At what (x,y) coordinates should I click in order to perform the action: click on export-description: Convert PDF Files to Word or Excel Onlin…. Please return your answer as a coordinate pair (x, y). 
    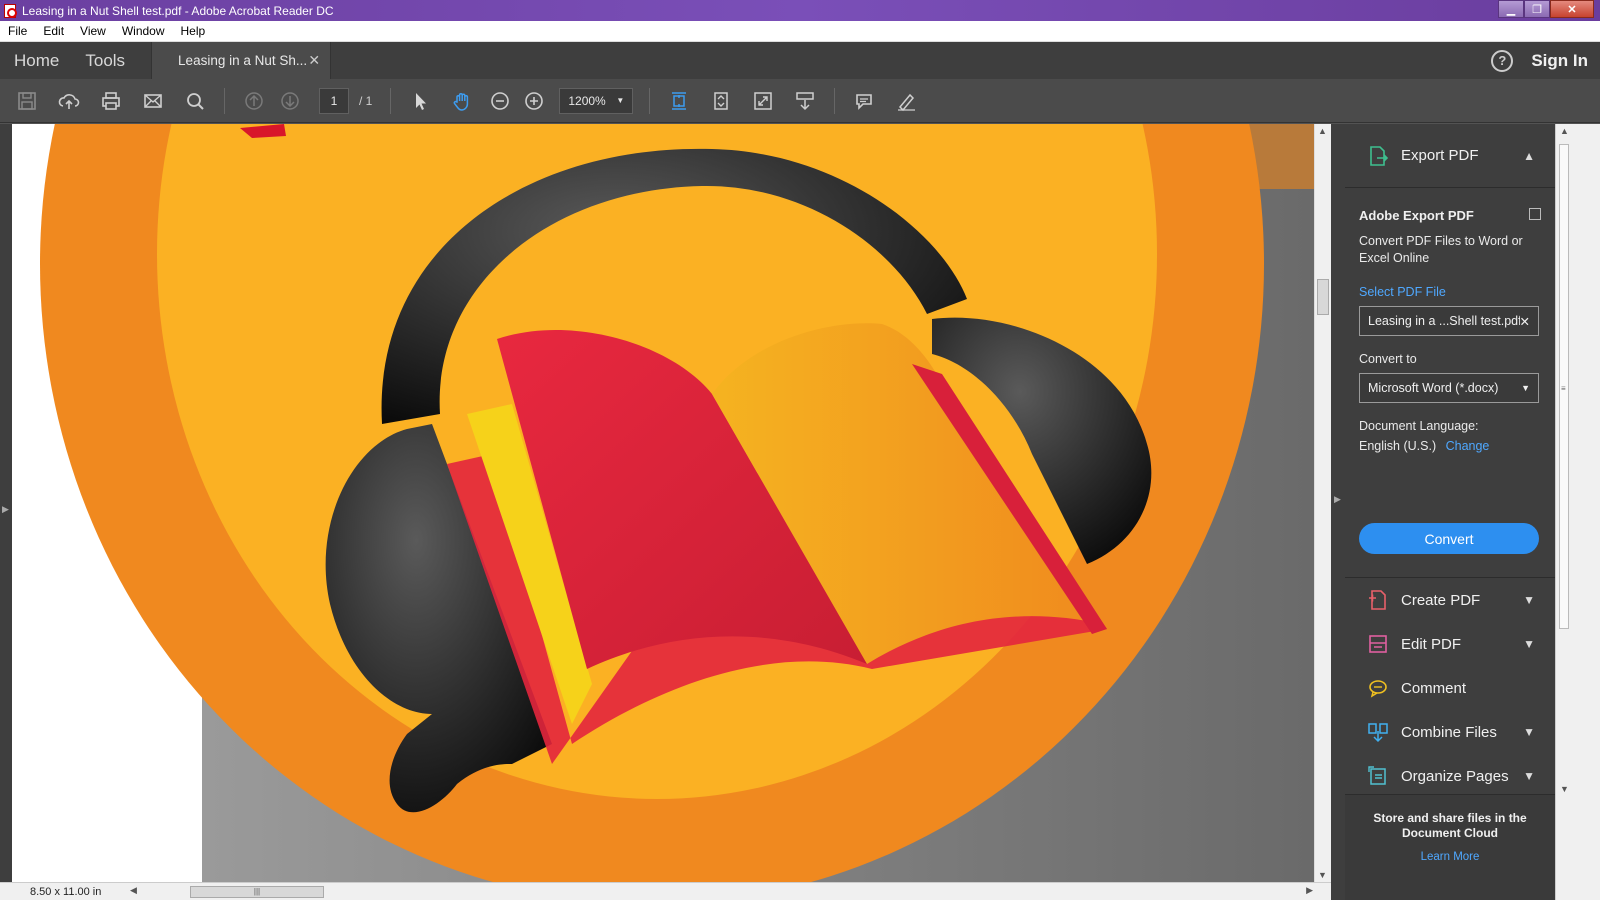
    Looking at the image, I should click on (1441, 249).